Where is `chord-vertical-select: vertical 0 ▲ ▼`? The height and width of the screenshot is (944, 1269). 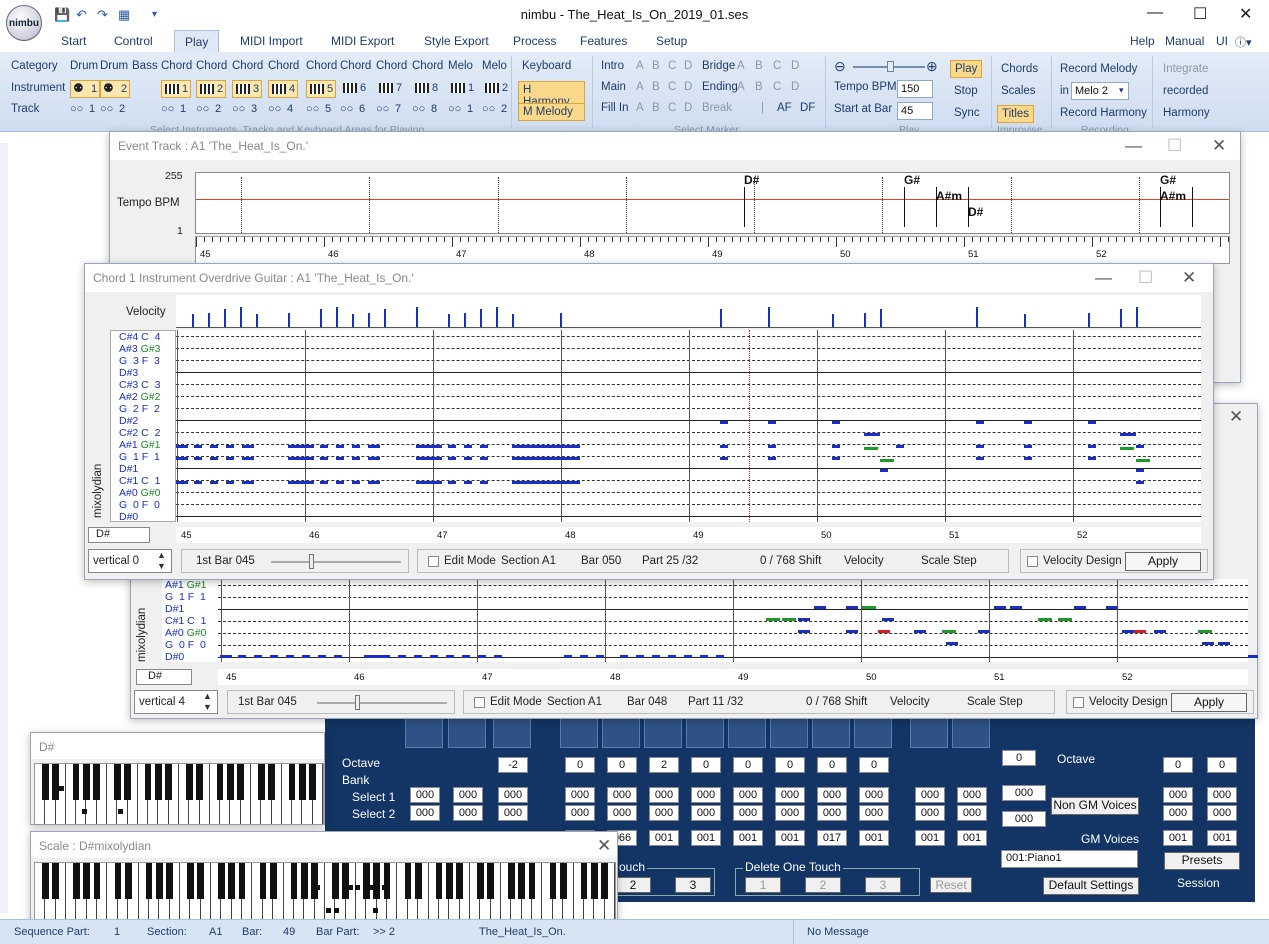 chord-vertical-select: vertical 0 ▲ ▼ is located at coordinates (130, 561).